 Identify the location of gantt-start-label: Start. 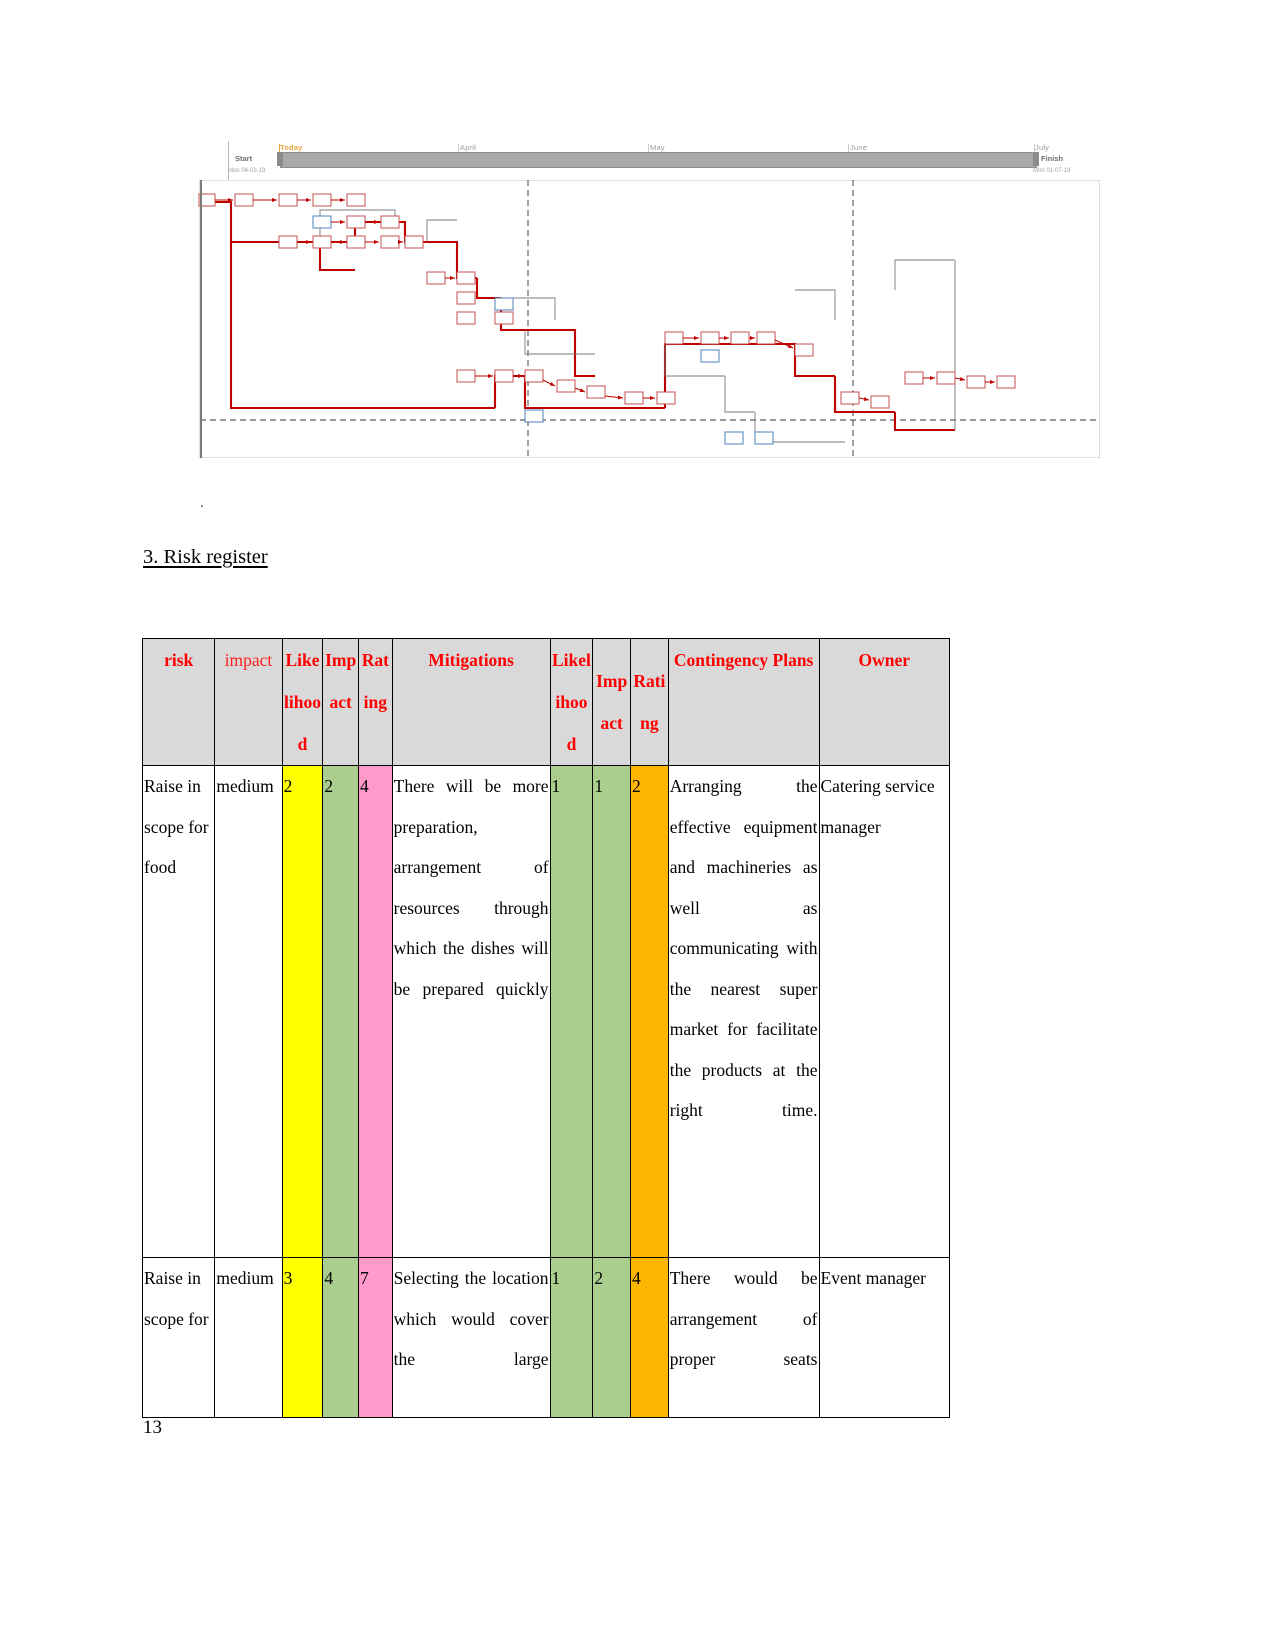
(244, 158).